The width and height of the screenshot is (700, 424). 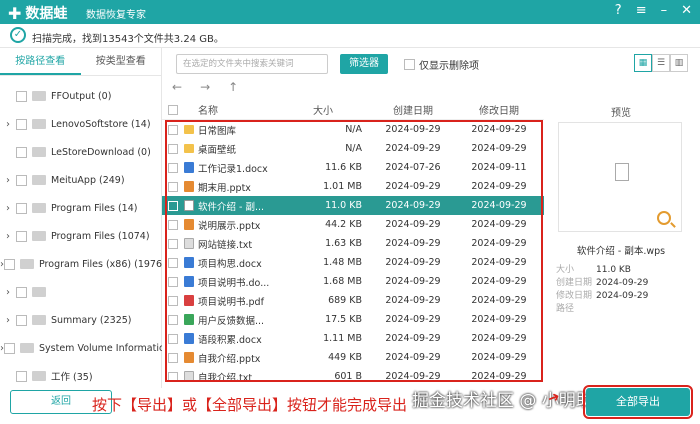 What do you see at coordinates (661, 63) in the screenshot?
I see `list-view-icon: ☰` at bounding box center [661, 63].